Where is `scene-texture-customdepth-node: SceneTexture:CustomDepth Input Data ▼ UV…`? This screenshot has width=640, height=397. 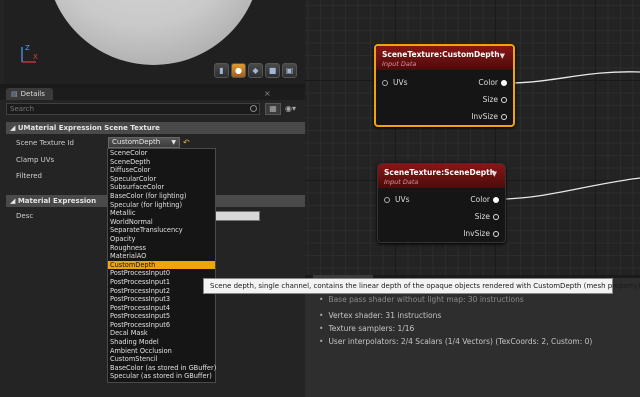 scene-texture-customdepth-node: SceneTexture:CustomDepth Input Data ▼ UV… is located at coordinates (444, 85).